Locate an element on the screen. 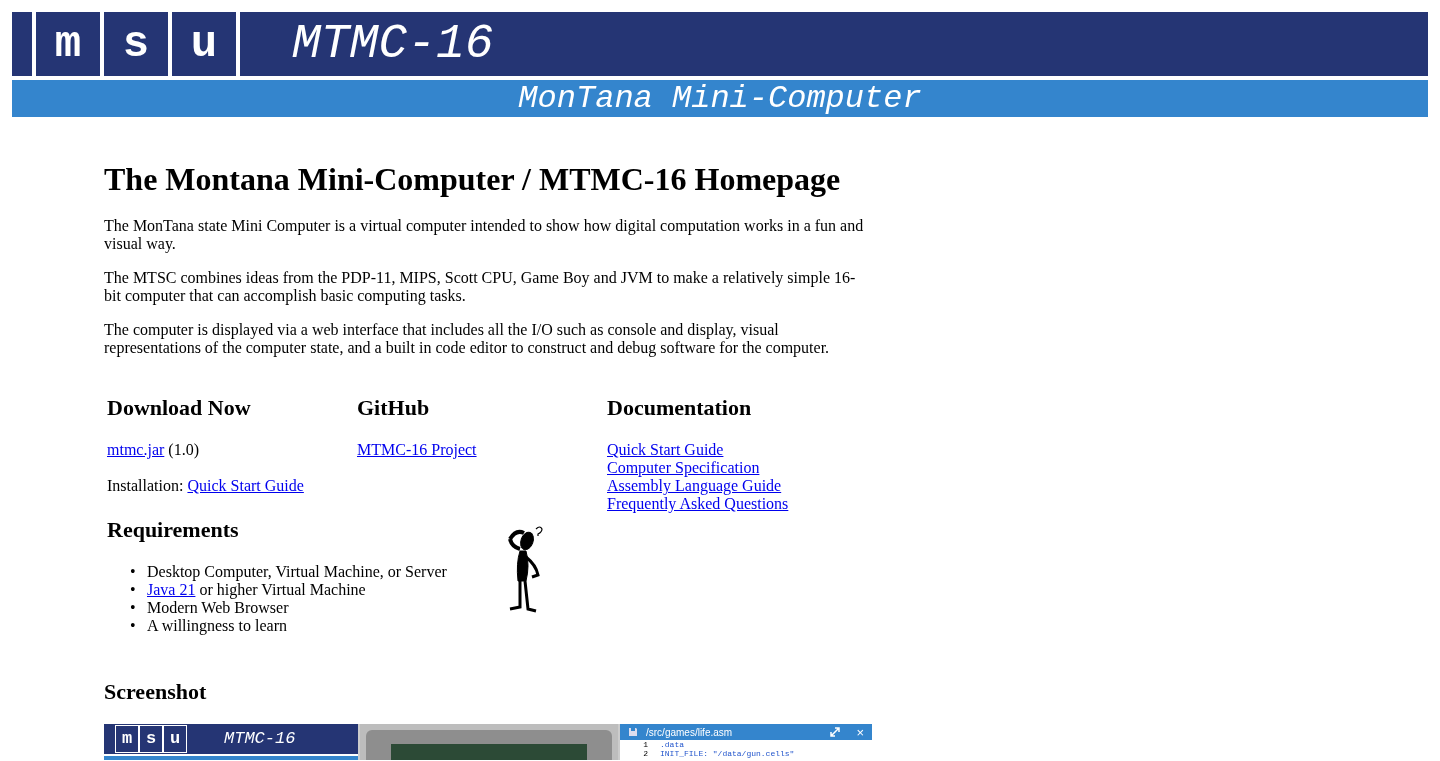  line-number: 1 is located at coordinates (645, 744).